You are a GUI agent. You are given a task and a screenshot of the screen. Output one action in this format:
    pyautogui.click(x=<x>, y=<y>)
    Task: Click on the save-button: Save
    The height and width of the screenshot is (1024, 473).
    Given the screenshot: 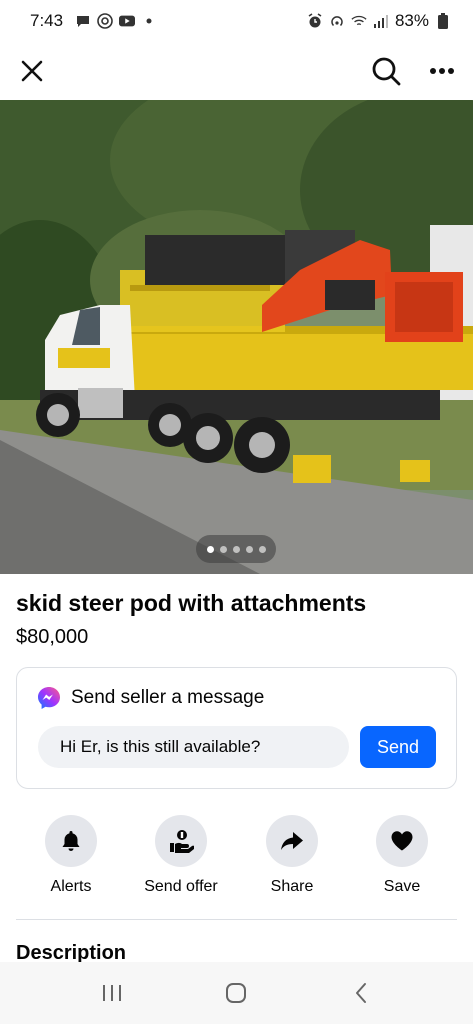 What is the action you would take?
    pyautogui.click(x=402, y=855)
    